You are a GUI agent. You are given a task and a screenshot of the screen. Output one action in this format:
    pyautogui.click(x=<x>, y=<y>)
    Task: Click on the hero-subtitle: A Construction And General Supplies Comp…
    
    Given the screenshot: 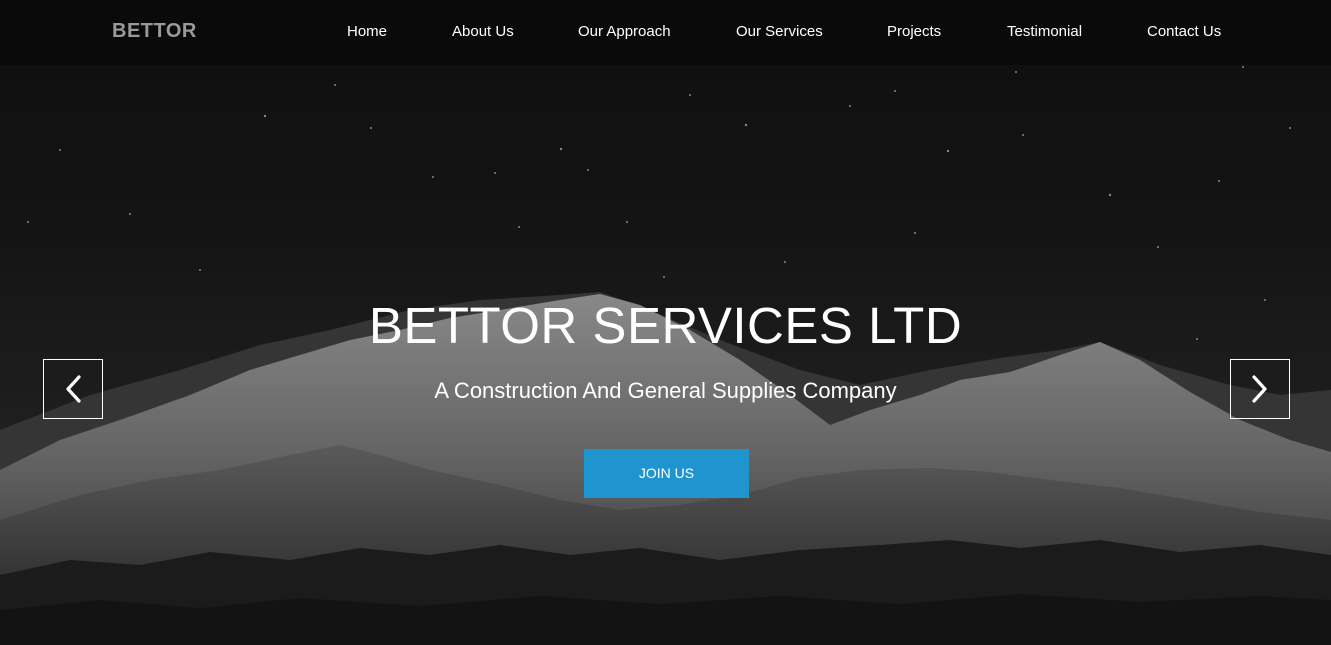 What is the action you would take?
    pyautogui.click(x=665, y=390)
    